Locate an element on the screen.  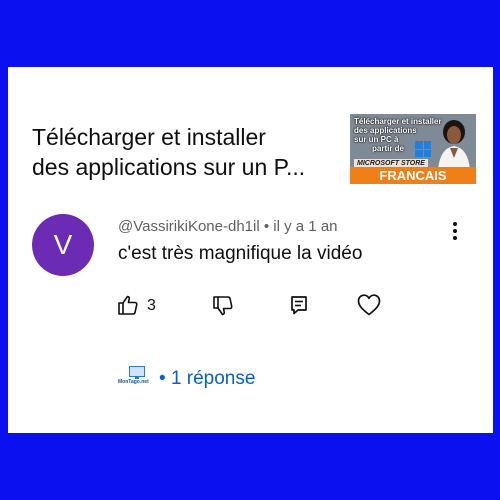
like-count: 3 is located at coordinates (151, 305).